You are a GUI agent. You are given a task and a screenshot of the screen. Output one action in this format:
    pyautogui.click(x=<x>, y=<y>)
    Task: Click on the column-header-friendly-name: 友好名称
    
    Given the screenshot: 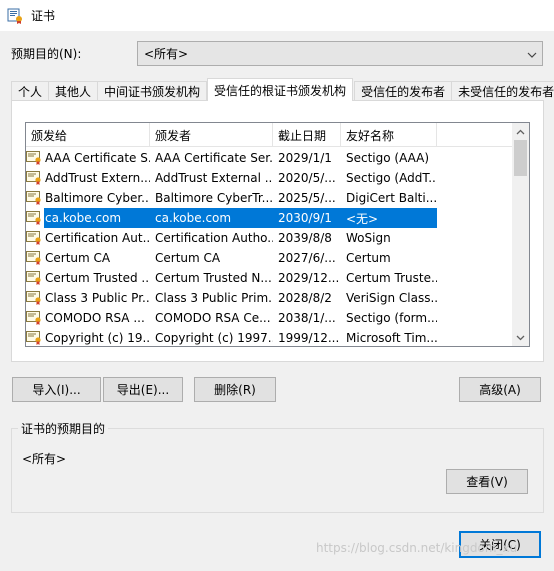 What is the action you would take?
    pyautogui.click(x=389, y=135)
    